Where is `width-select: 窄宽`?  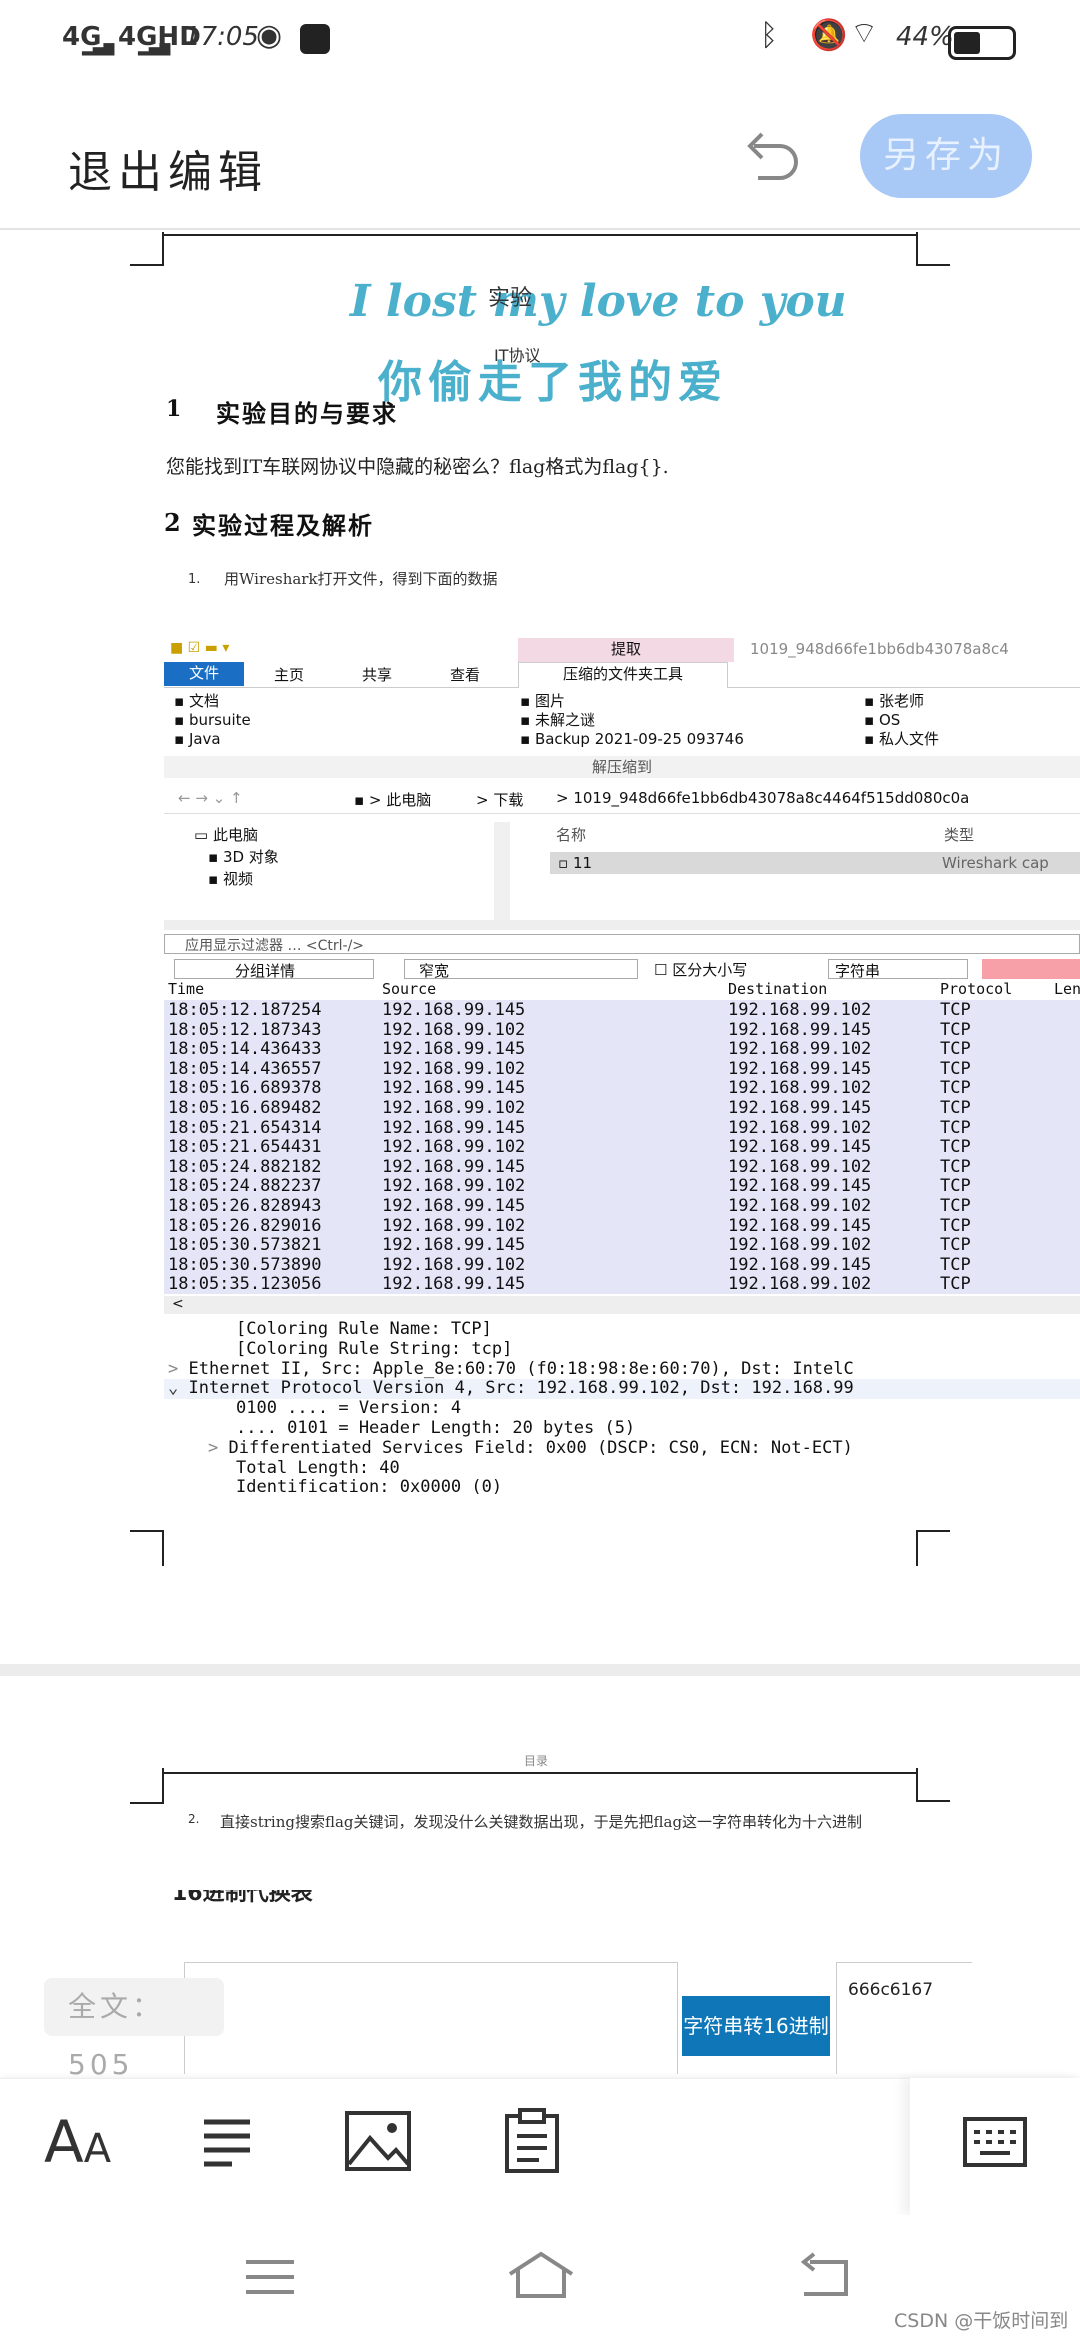
width-select: 窄宽 is located at coordinates (521, 969).